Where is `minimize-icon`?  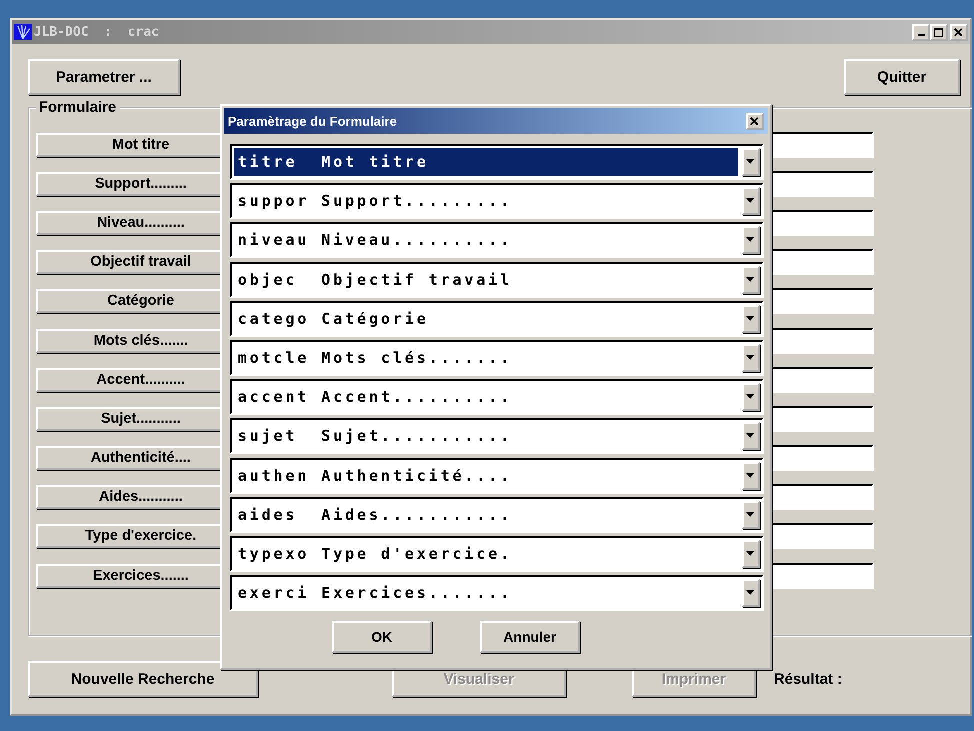
minimize-icon is located at coordinates (921, 35).